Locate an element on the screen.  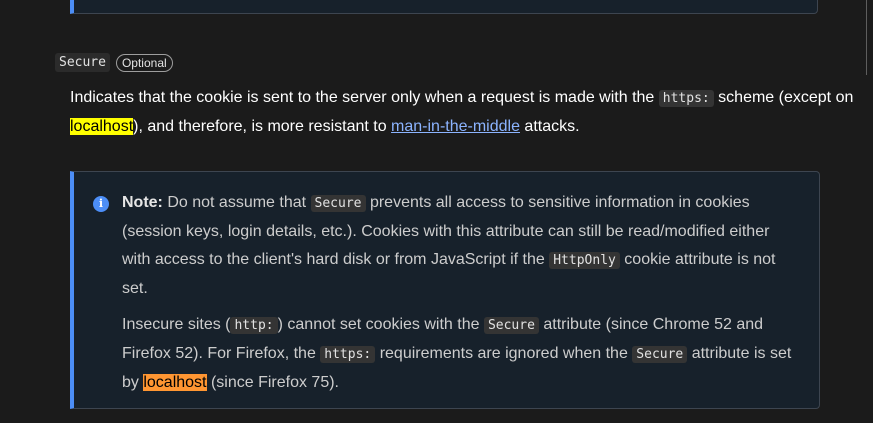
note-p2-text-2: ) cannot set cookies with the is located at coordinates (380, 324).